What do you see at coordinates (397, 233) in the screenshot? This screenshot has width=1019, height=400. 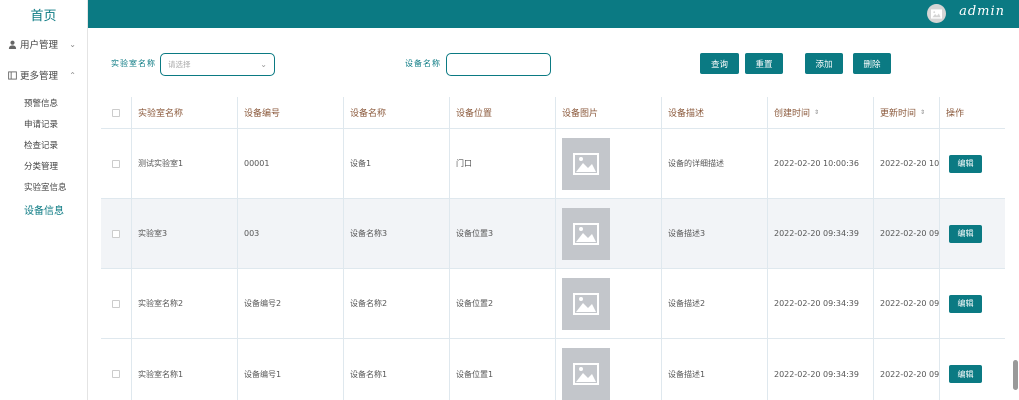 I see `cell-name: 设备名称3` at bounding box center [397, 233].